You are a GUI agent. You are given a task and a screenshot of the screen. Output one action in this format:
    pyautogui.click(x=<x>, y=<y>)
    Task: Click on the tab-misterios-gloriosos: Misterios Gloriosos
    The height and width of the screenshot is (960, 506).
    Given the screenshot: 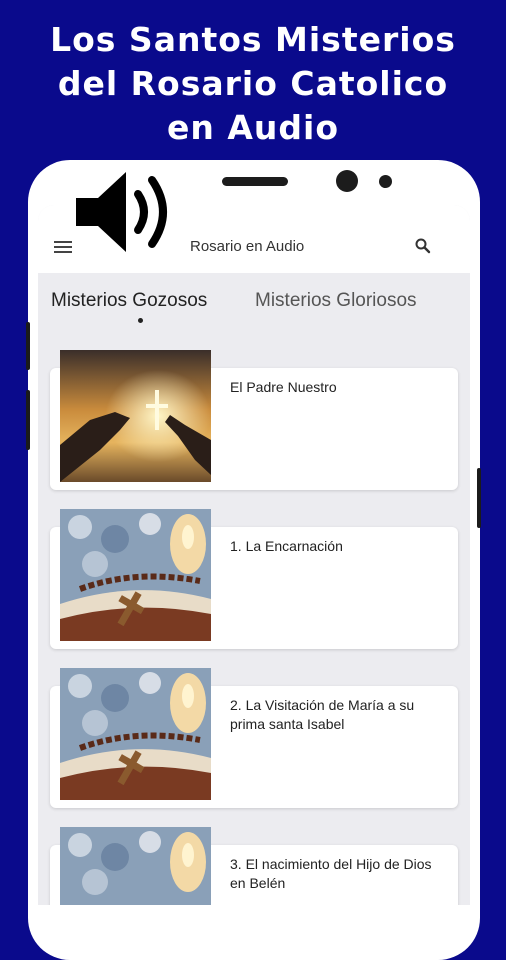 What is the action you would take?
    pyautogui.click(x=336, y=301)
    